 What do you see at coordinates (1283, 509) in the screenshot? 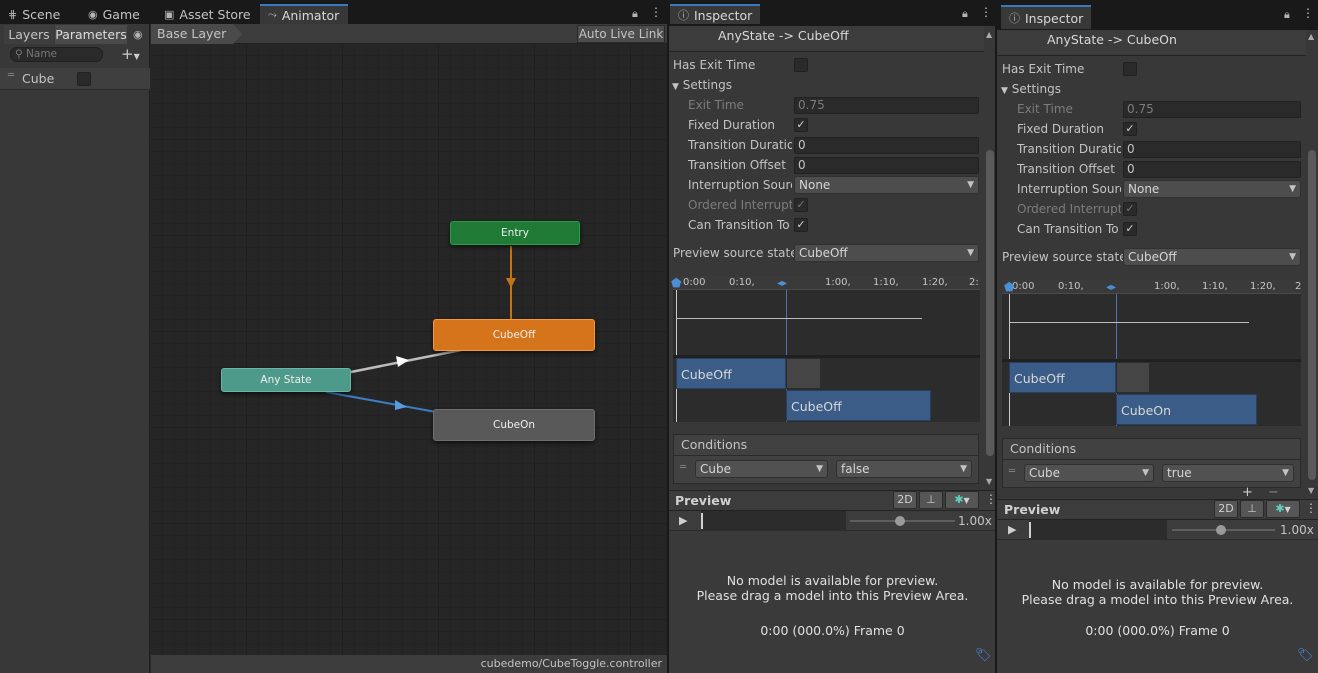
I see `i2-avatar-button: ✱▼` at bounding box center [1283, 509].